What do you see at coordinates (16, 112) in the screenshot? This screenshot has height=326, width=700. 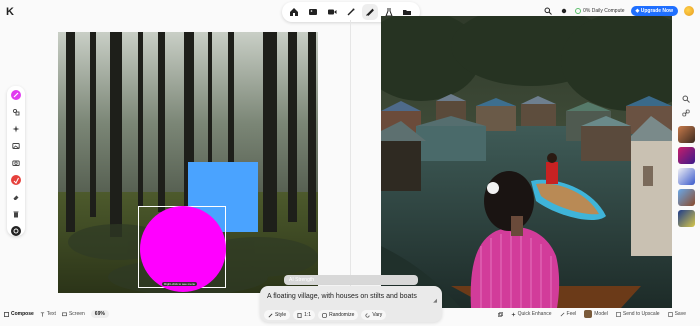 I see `shapes-tool-icon` at bounding box center [16, 112].